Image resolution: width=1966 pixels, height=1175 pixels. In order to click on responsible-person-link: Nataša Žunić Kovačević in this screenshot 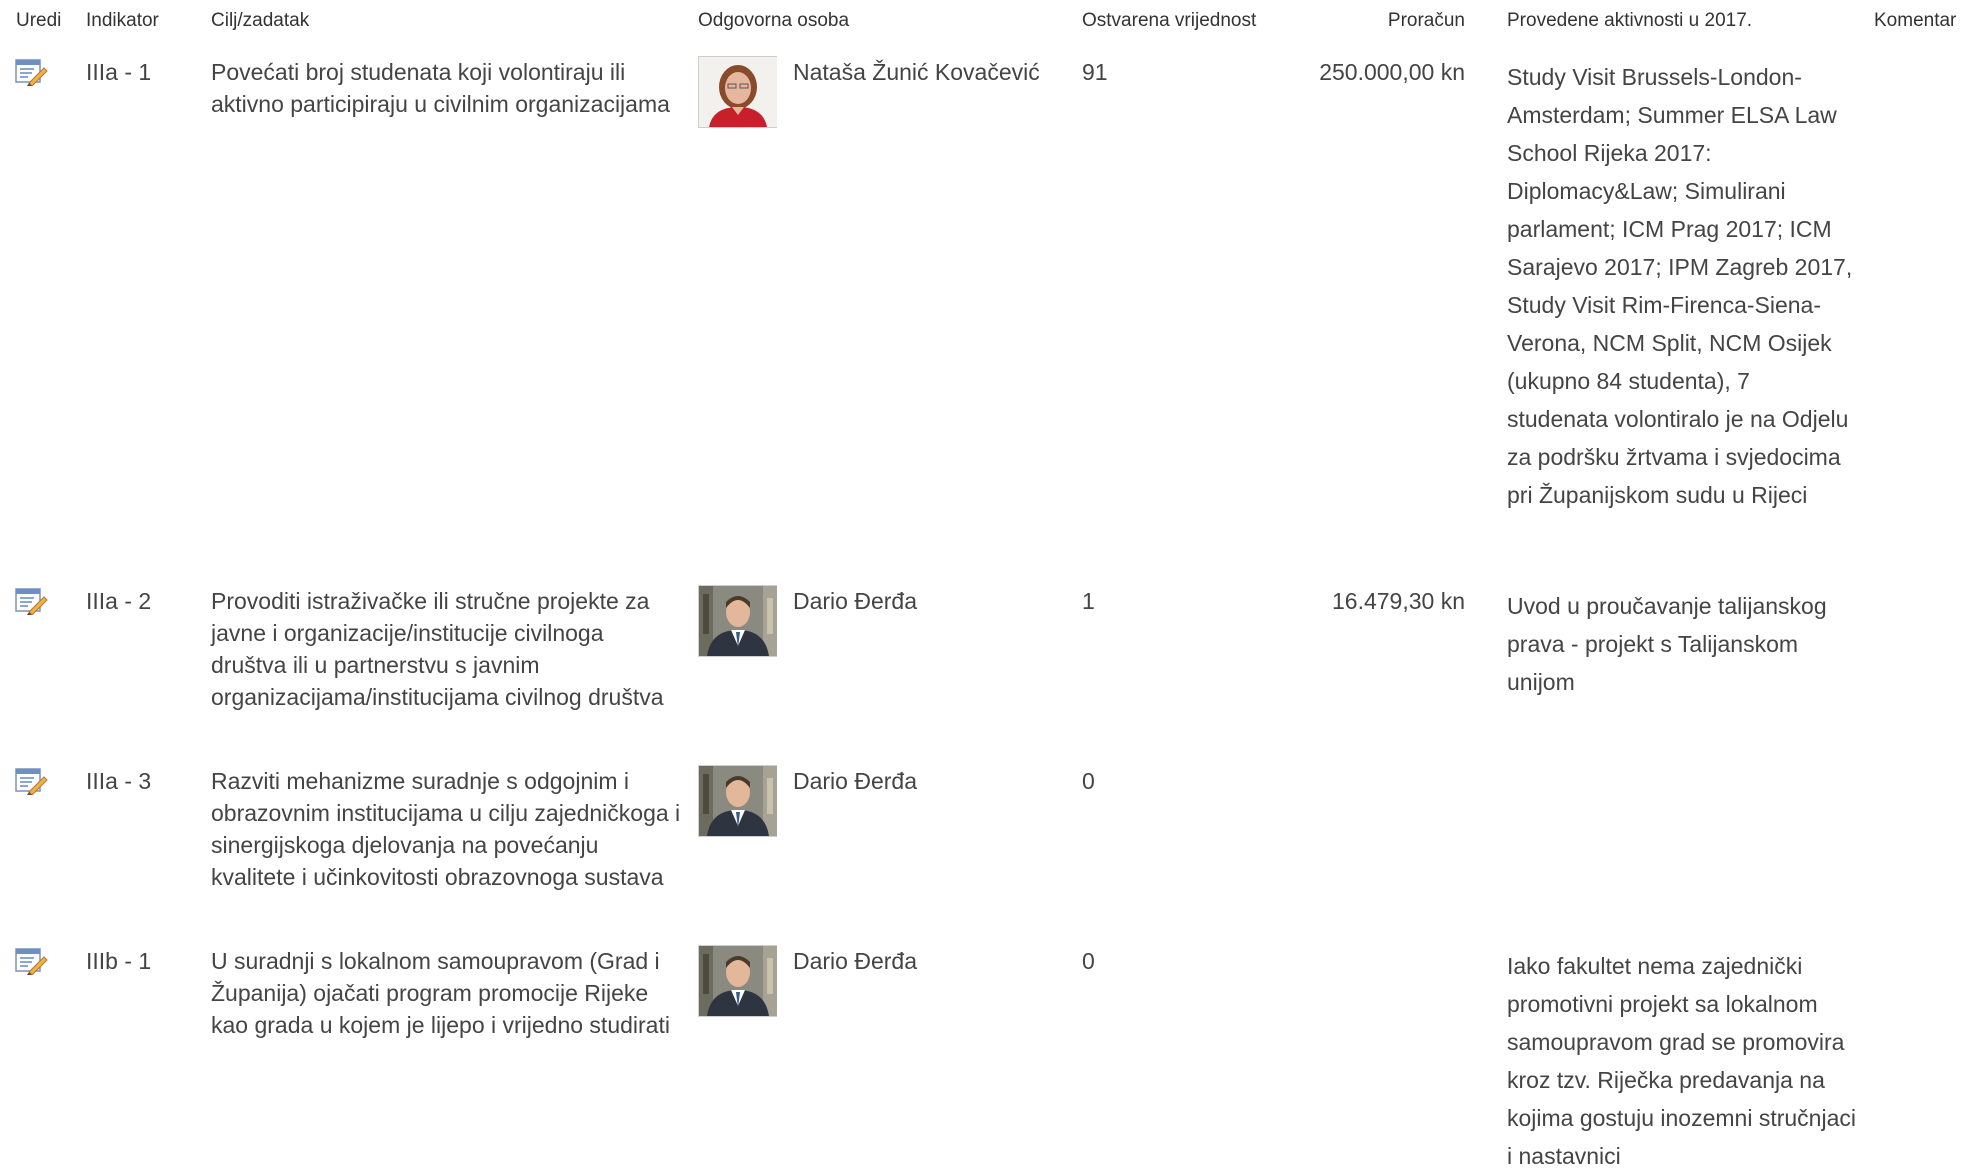, I will do `click(916, 72)`.